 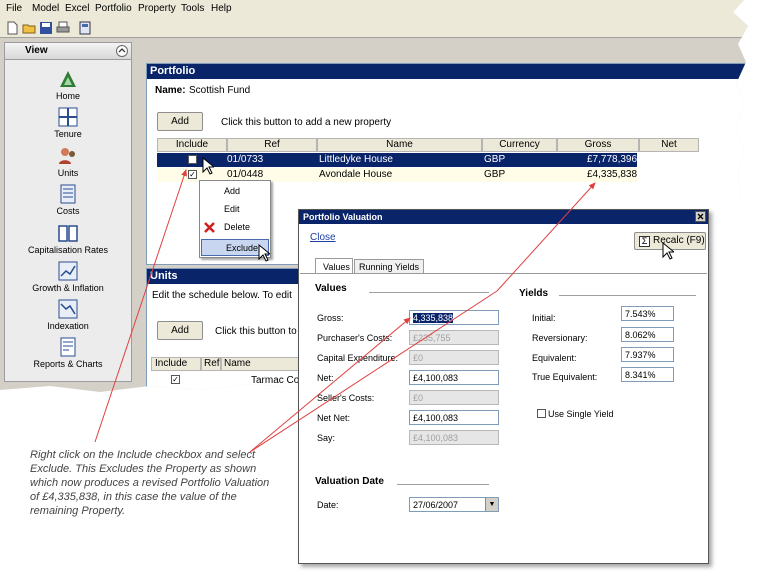 I want to click on arrow-to-valuation, so click(x=330, y=385).